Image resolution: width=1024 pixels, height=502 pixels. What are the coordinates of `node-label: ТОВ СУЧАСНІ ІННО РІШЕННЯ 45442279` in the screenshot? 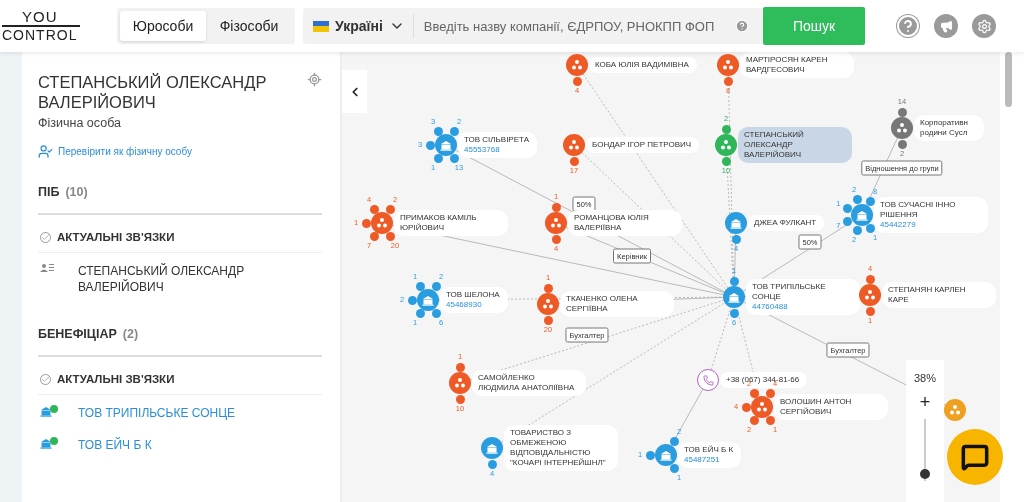 It's located at (931, 215).